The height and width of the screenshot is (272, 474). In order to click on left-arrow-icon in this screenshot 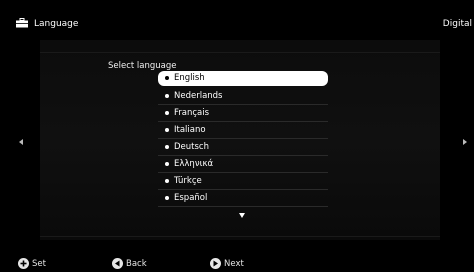, I will do `click(21, 142)`.